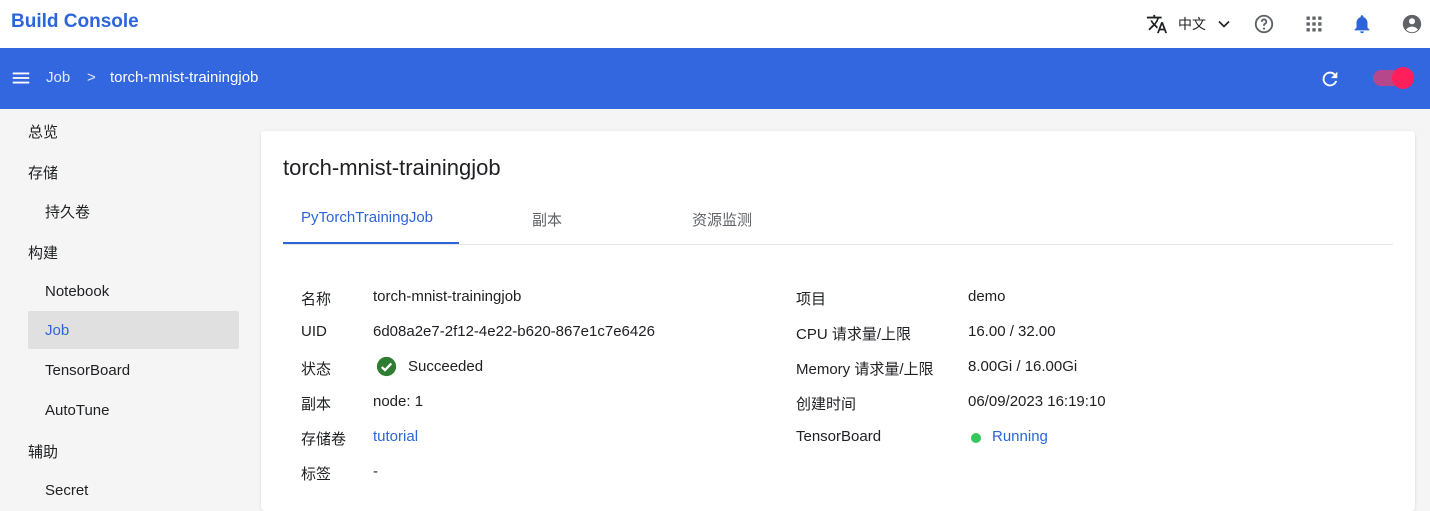 The width and height of the screenshot is (1430, 511). Describe the element at coordinates (133, 330) in the screenshot. I see `sidebar-item-job: Job` at that location.